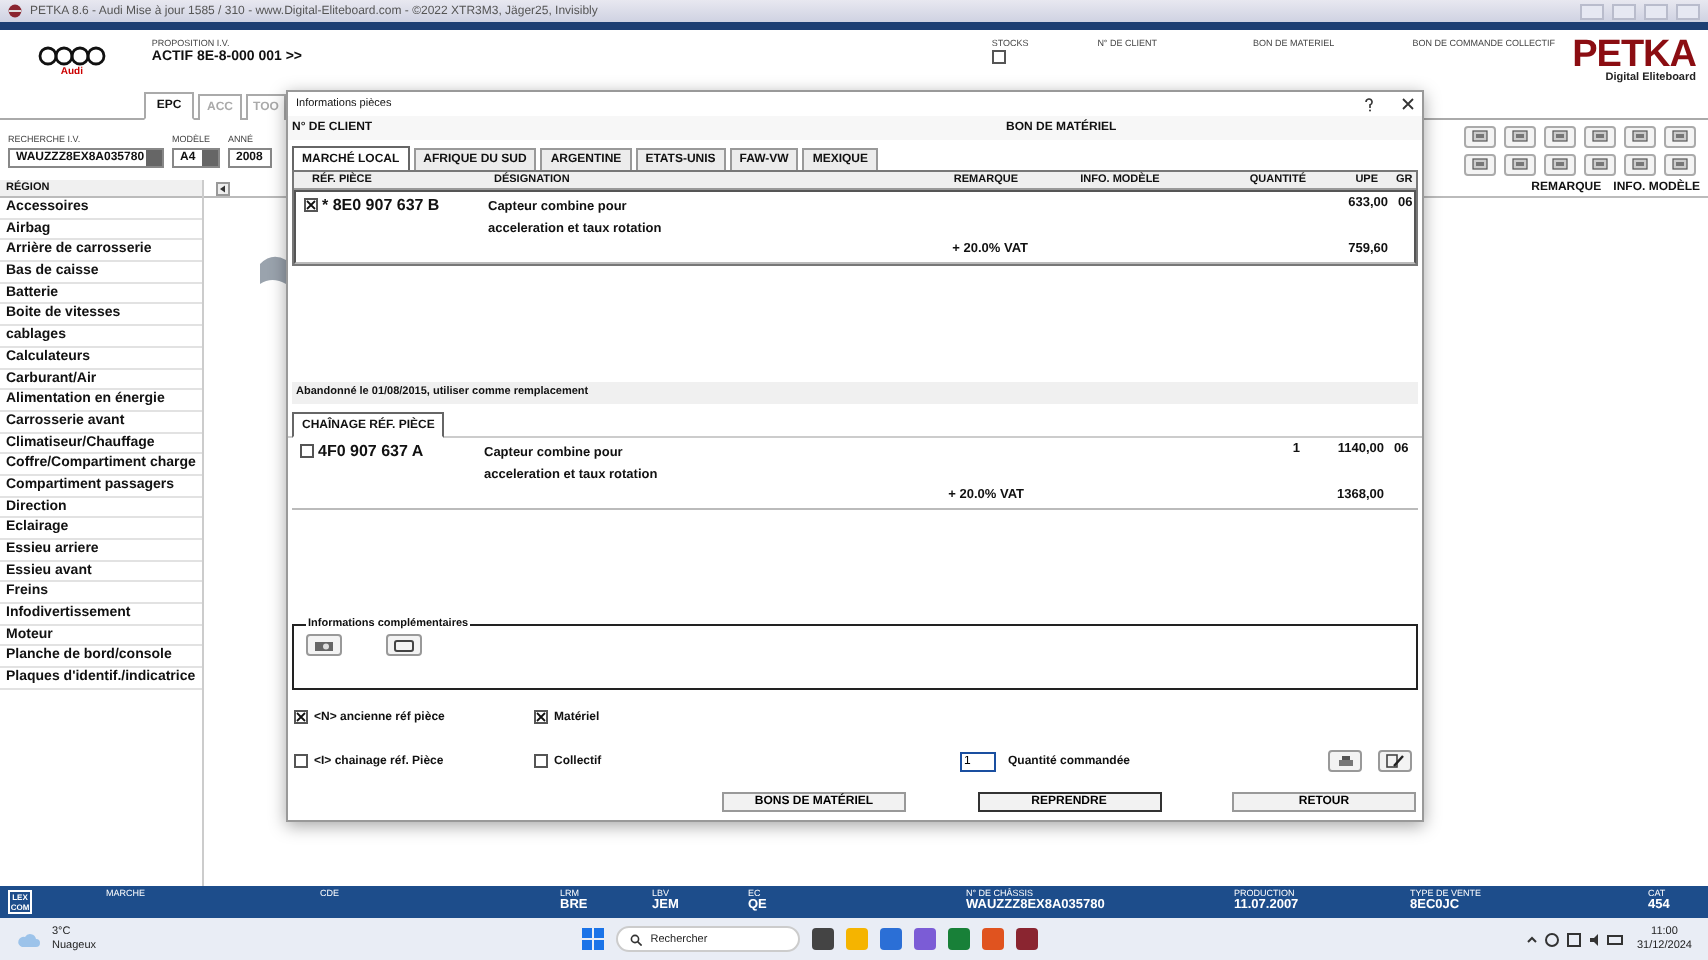  What do you see at coordinates (636, 939) in the screenshot?
I see `search-icon` at bounding box center [636, 939].